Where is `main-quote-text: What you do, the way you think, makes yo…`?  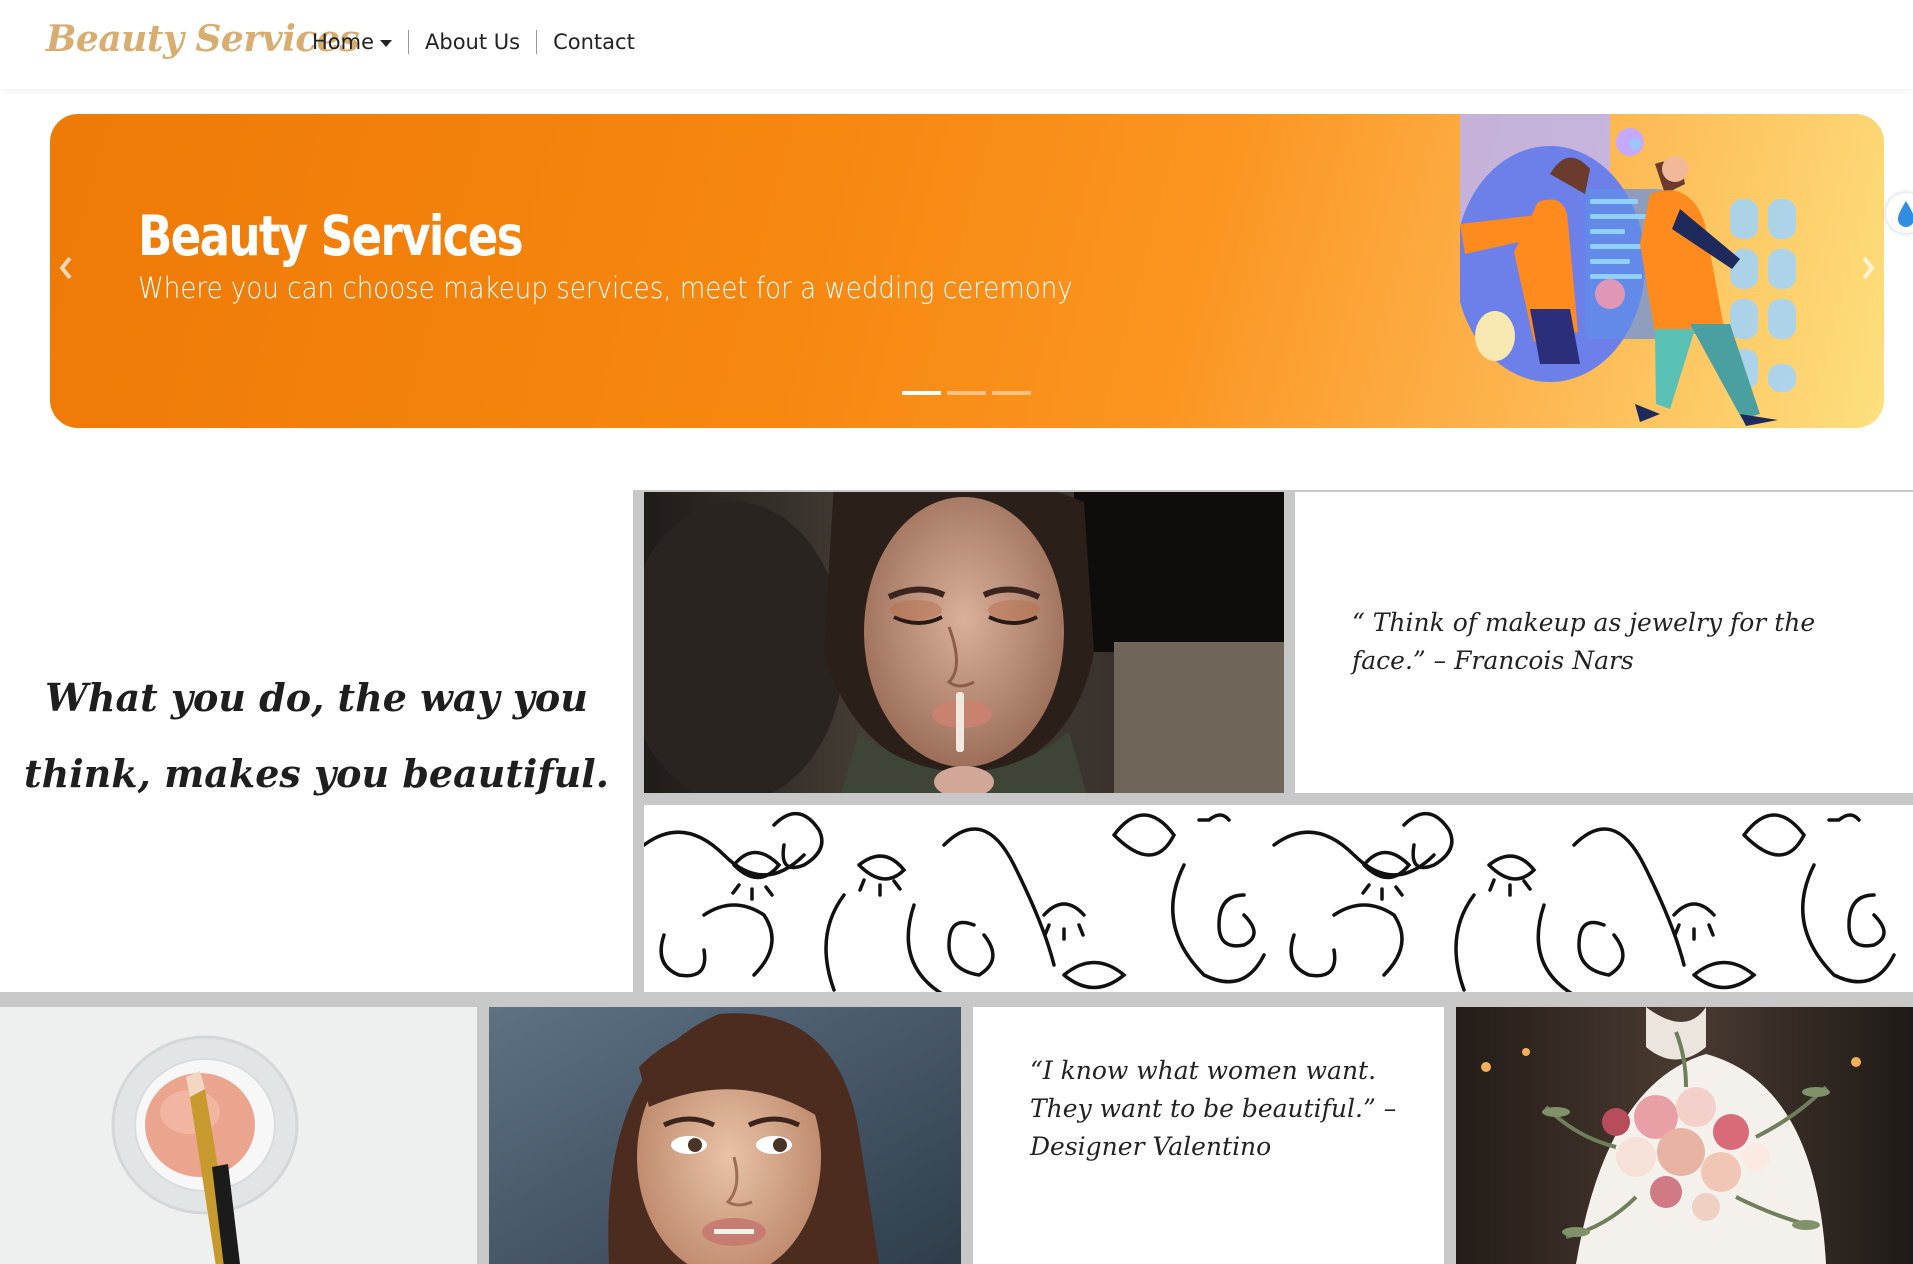 main-quote-text: What you do, the way you think, makes yo… is located at coordinates (316, 735).